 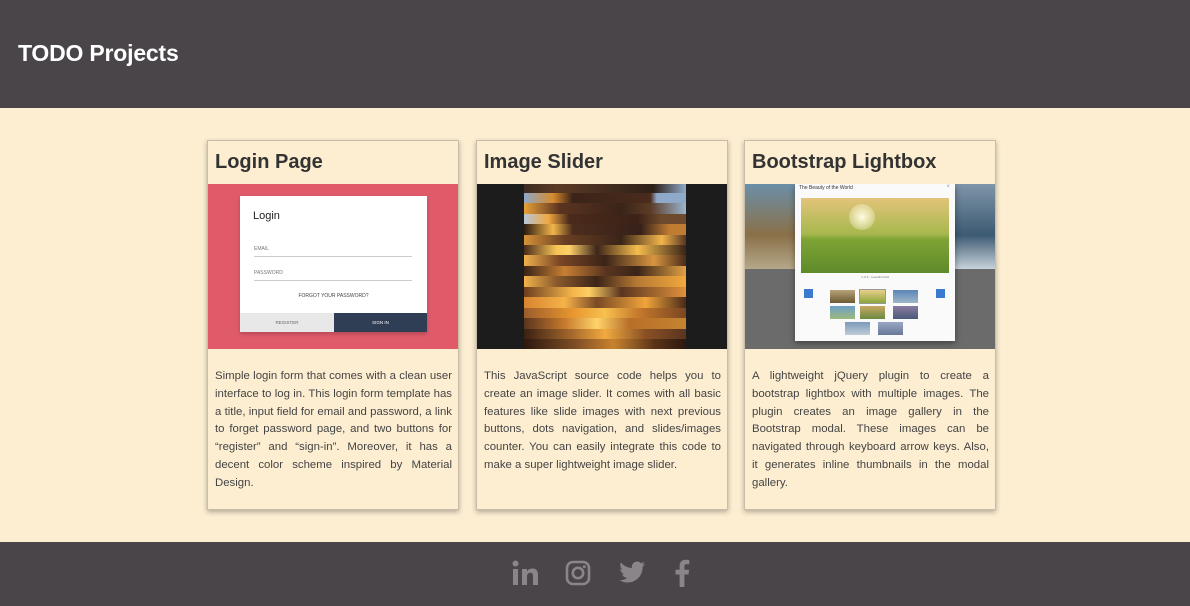 What do you see at coordinates (632, 572) in the screenshot?
I see `twitter-icon` at bounding box center [632, 572].